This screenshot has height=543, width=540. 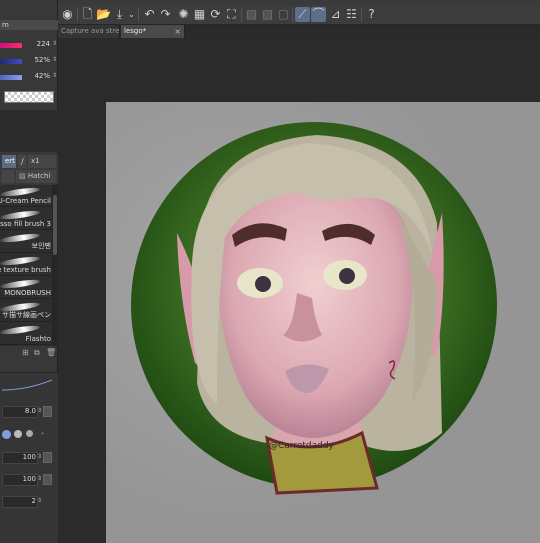 I want to click on ruler-icon: ⊿, so click(x=335, y=14).